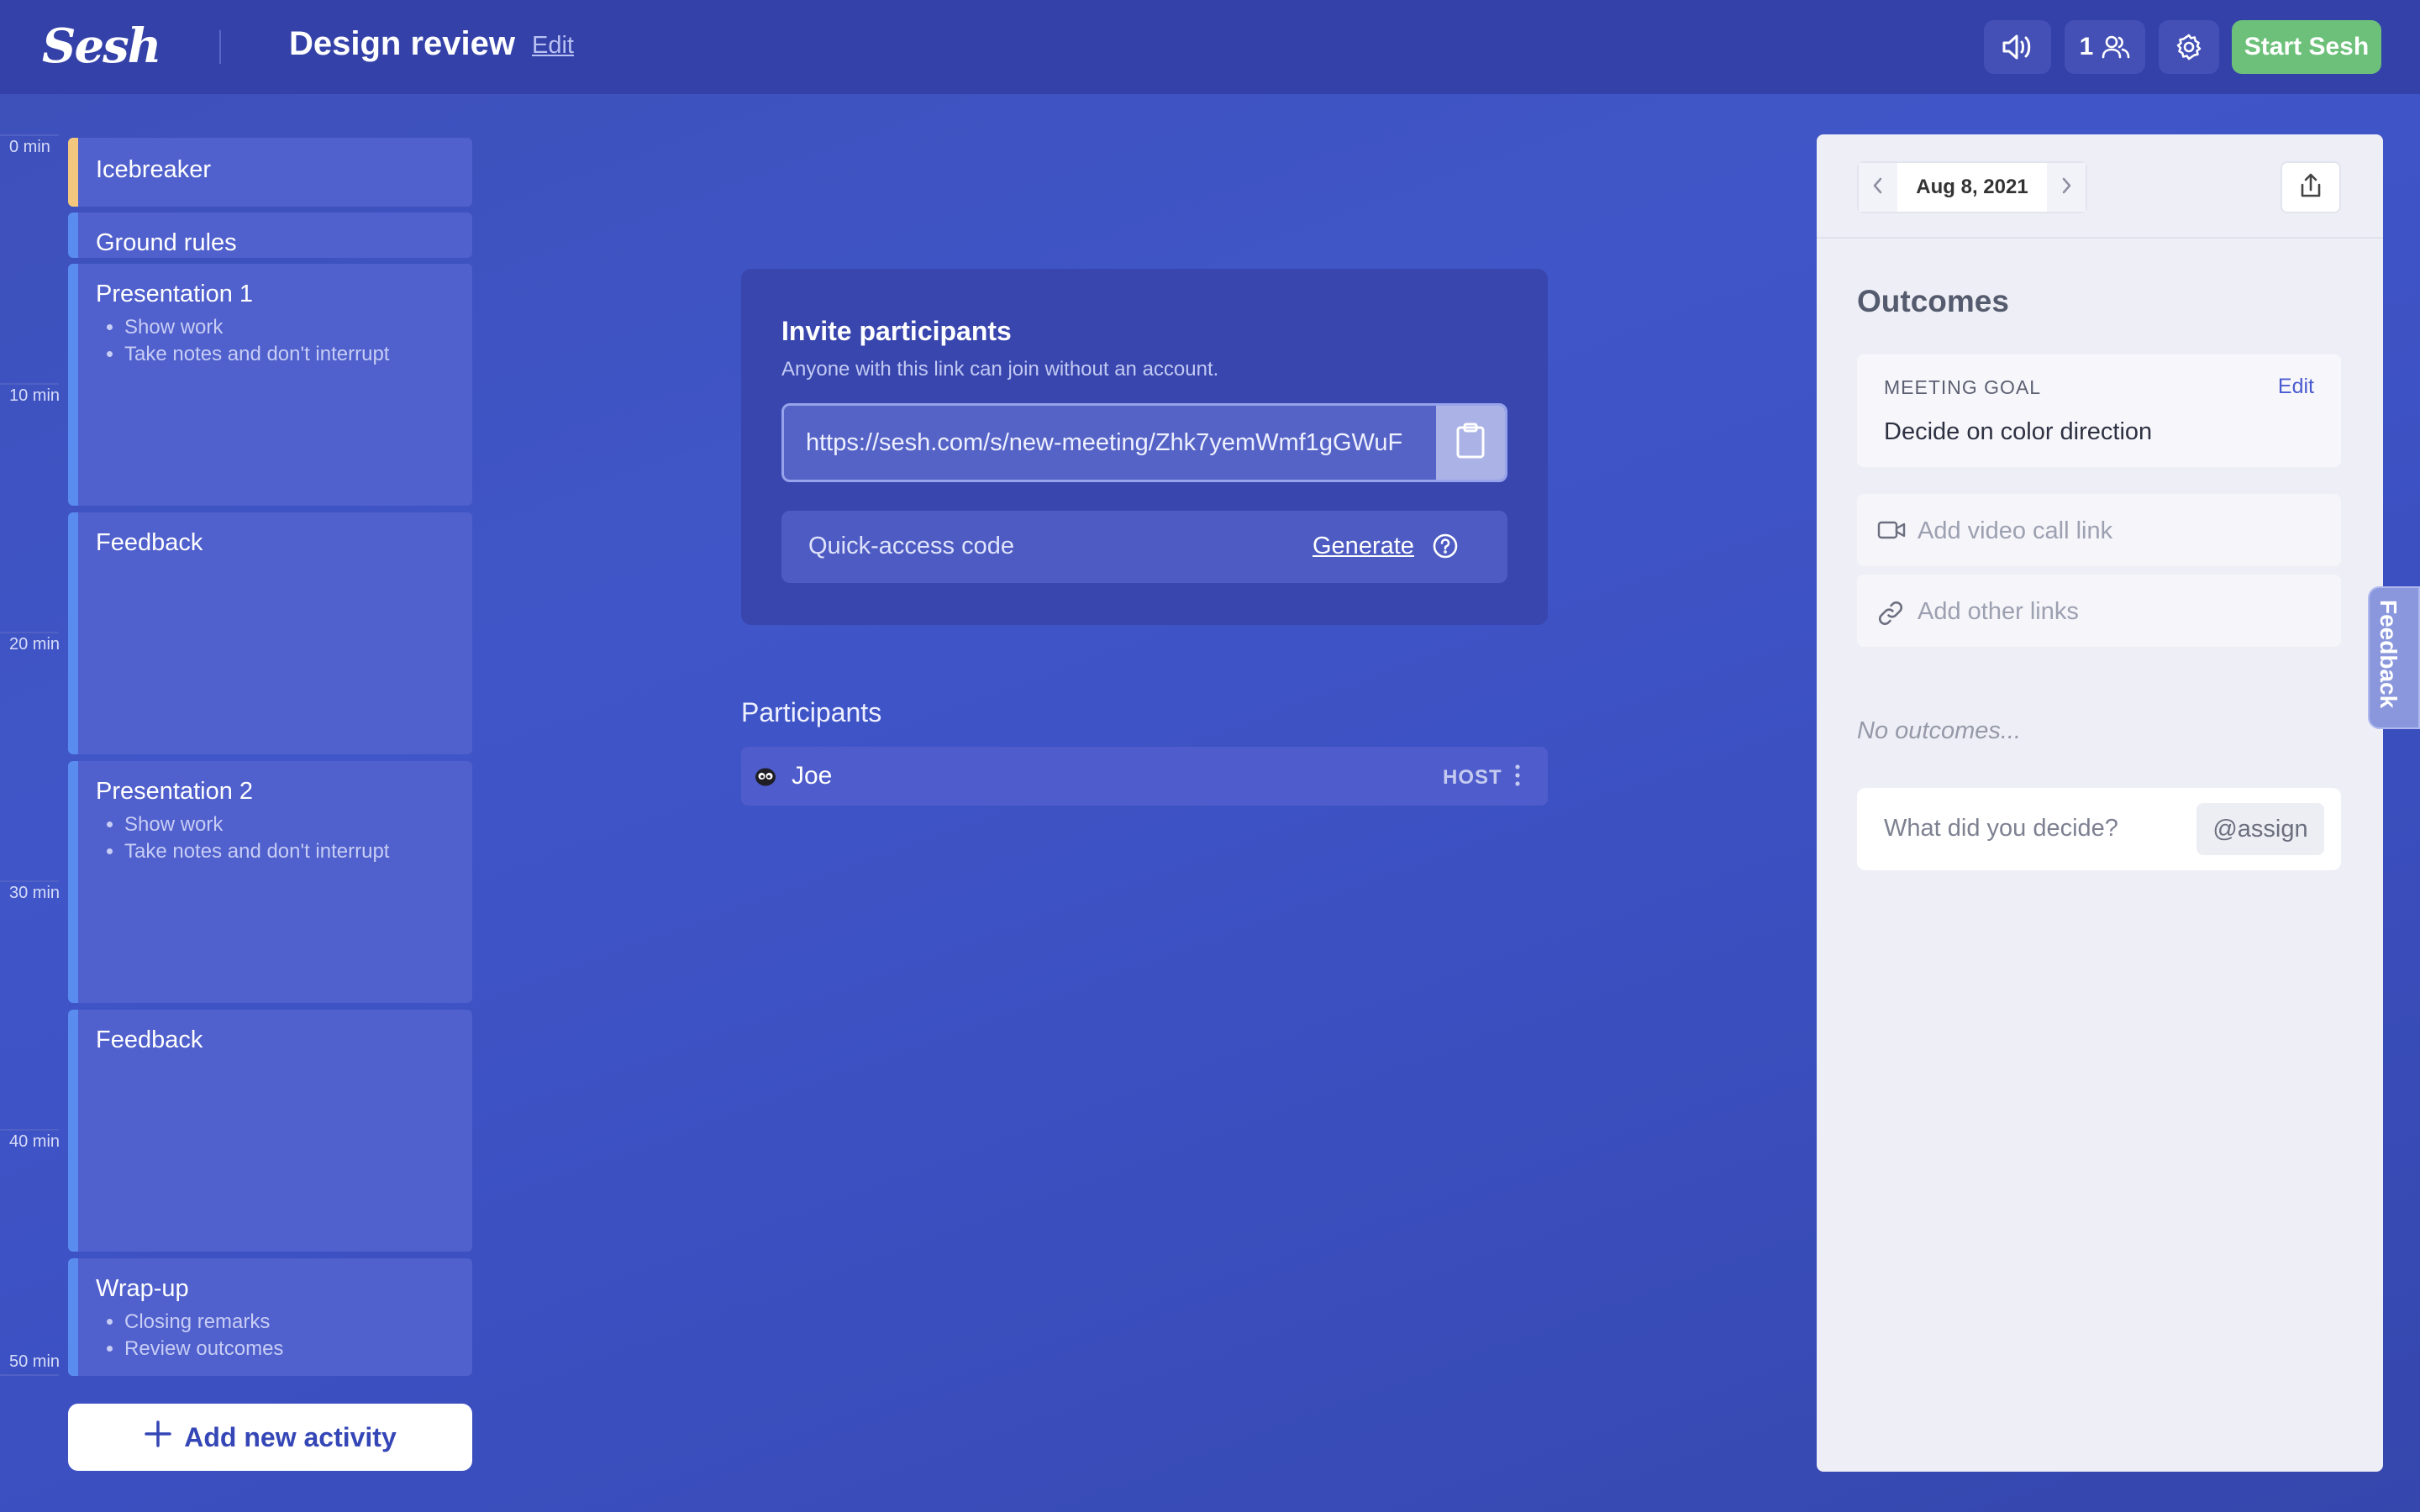 The image size is (2420, 1512). I want to click on activity-name: Wrap-up, so click(142, 1288).